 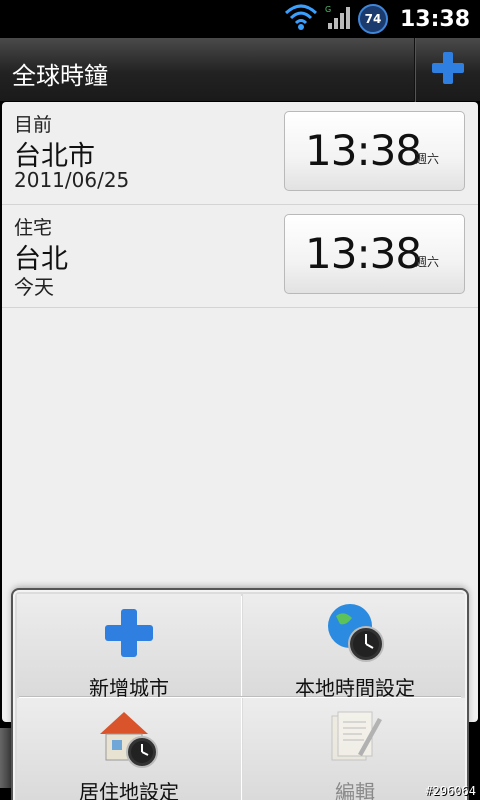 I want to click on add-city-header-button, so click(x=448, y=70).